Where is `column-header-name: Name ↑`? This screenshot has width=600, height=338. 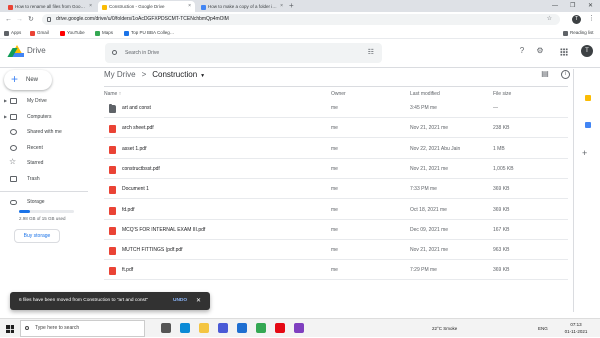 column-header-name: Name ↑ is located at coordinates (112, 94).